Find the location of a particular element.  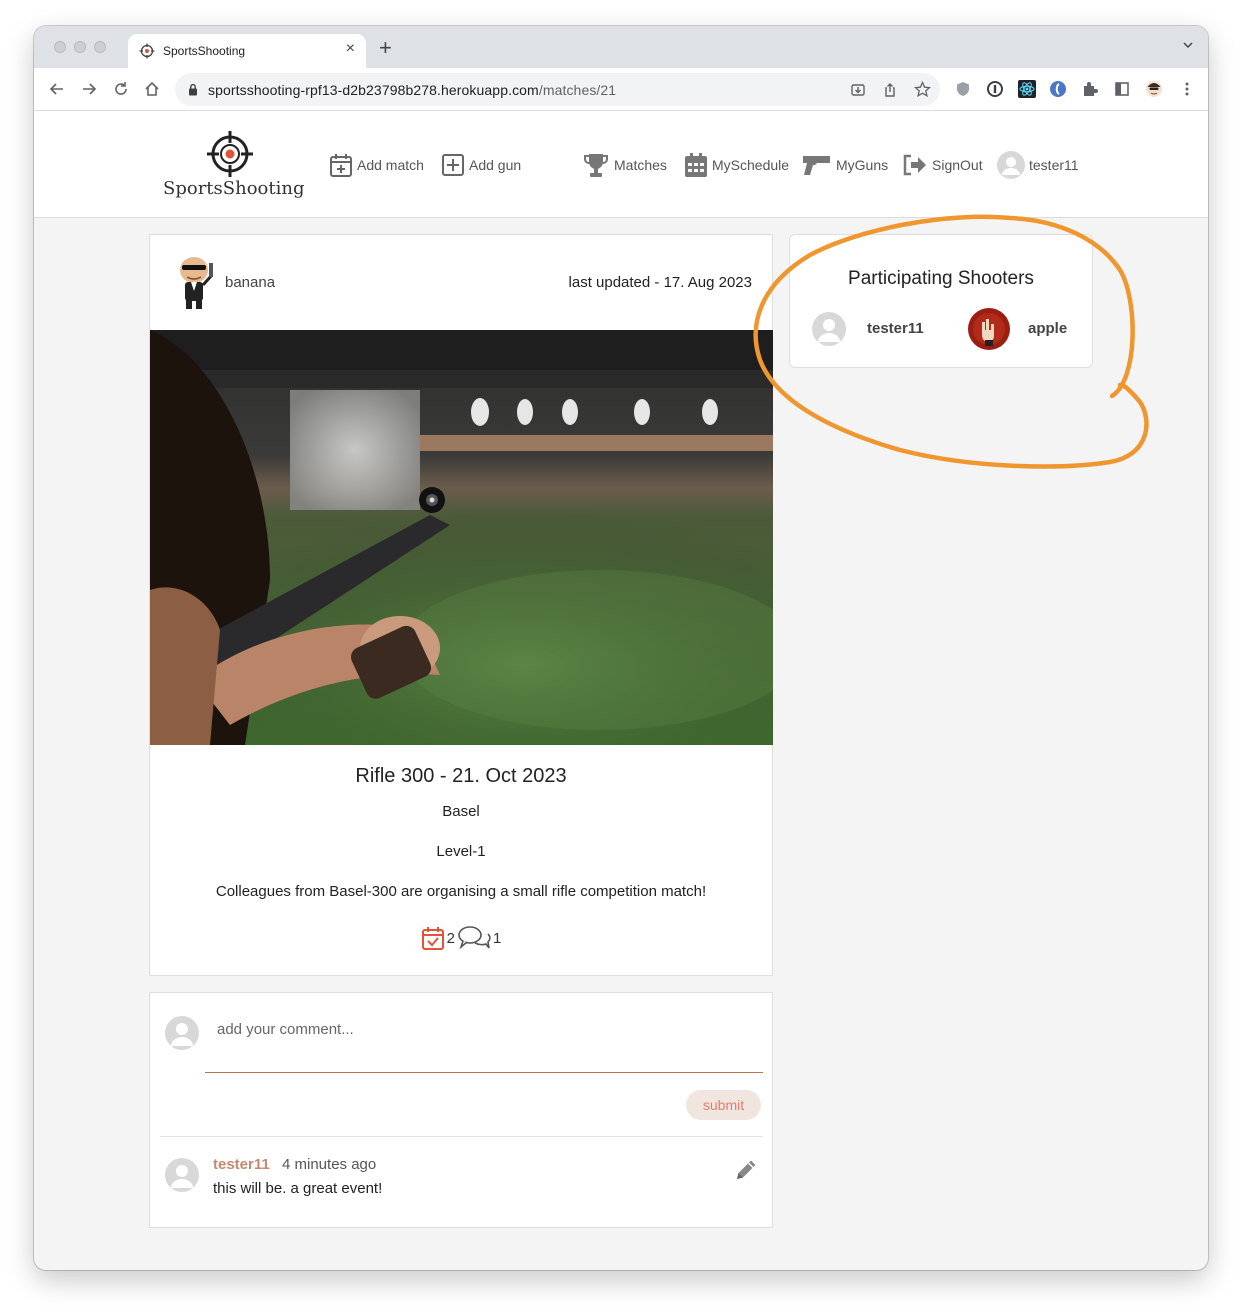

nav-my-guns-label: MyGuns is located at coordinates (862, 165).